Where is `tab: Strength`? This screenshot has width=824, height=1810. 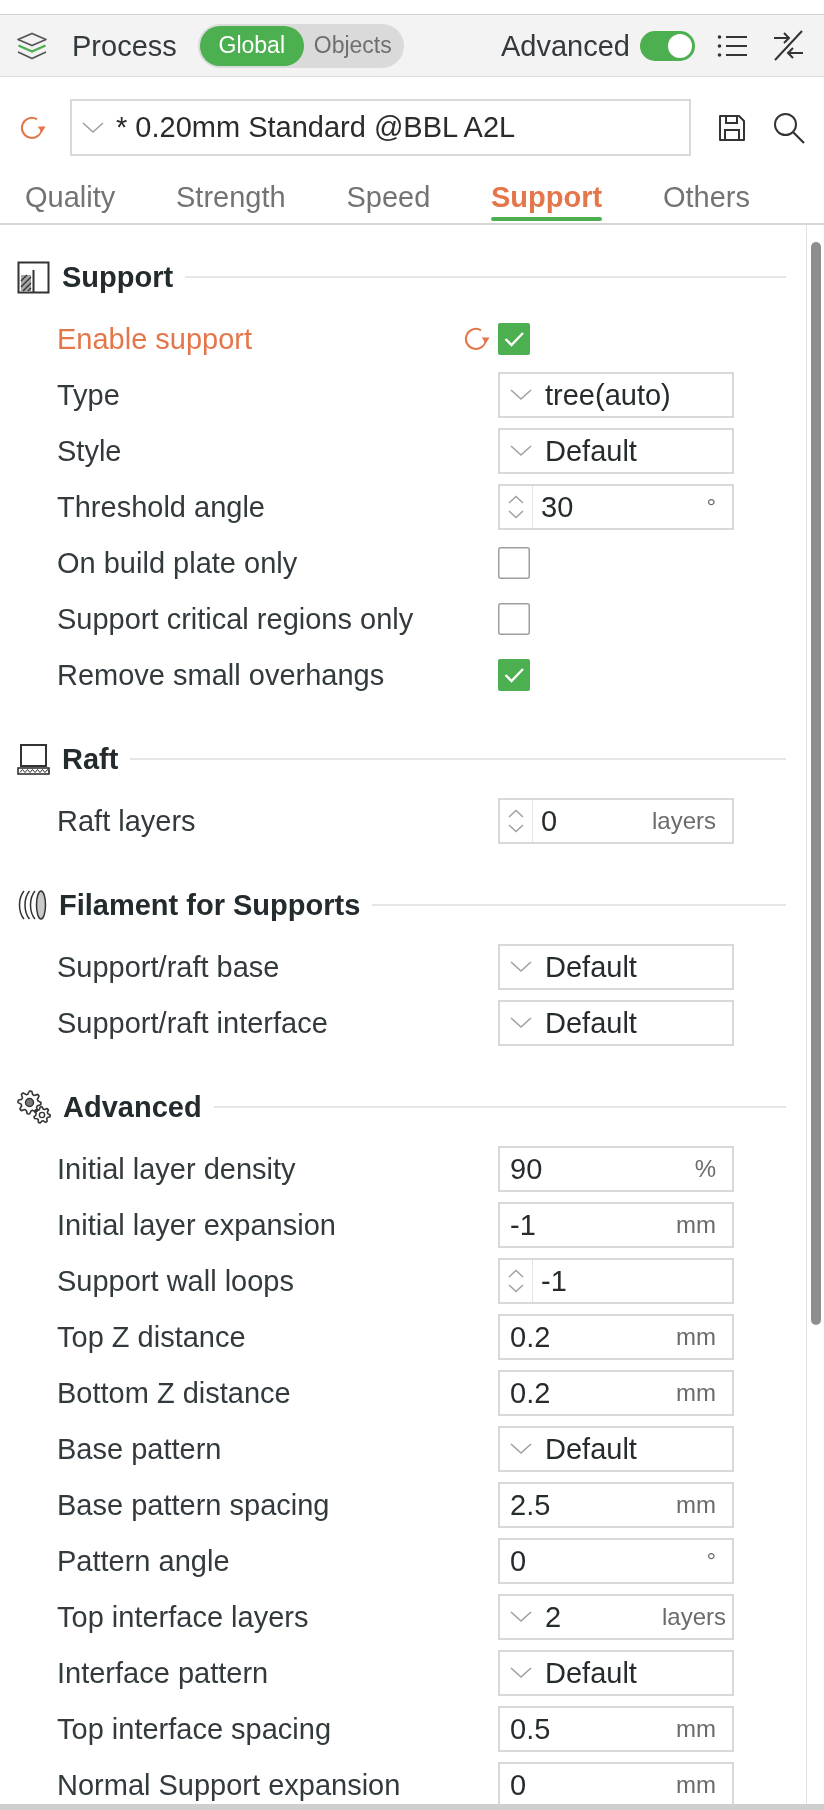
tab: Strength is located at coordinates (231, 196).